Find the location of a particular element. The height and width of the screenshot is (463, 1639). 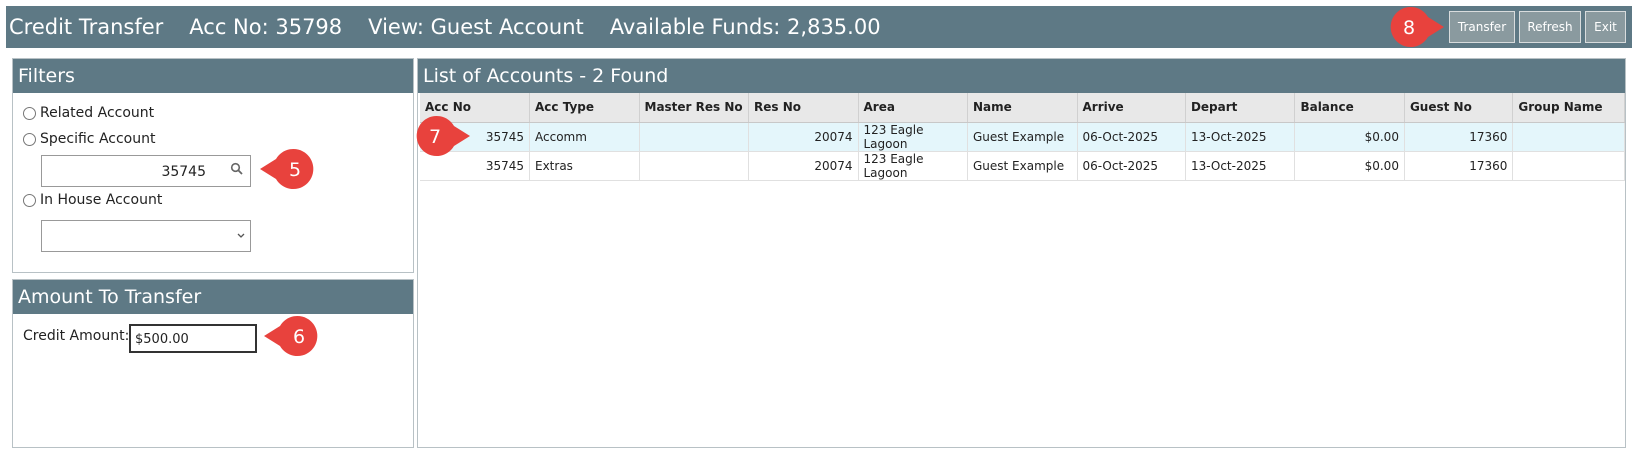

callout-8-label: 8 is located at coordinates (1409, 28).